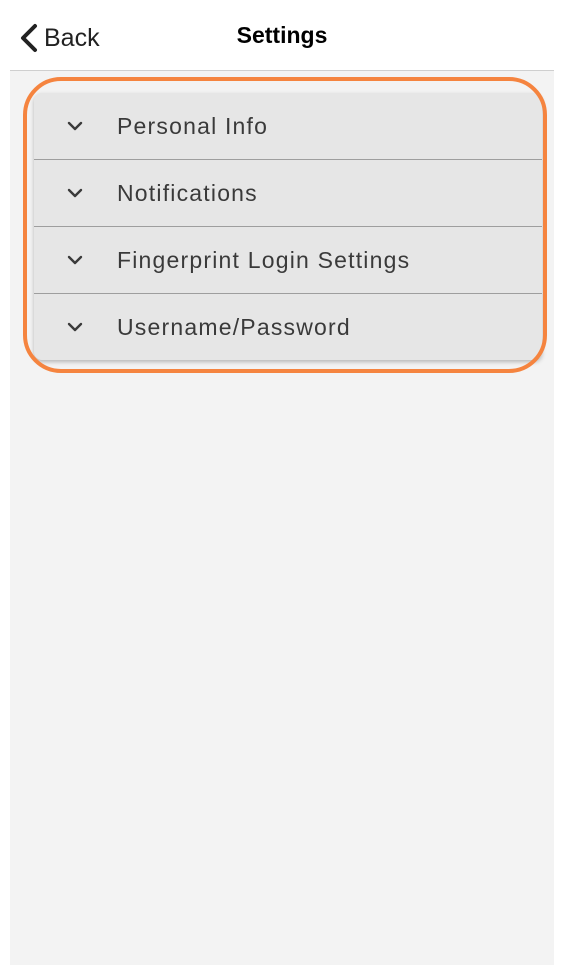 This screenshot has width=564, height=965. I want to click on accordion-item-label: Notifications, so click(187, 192).